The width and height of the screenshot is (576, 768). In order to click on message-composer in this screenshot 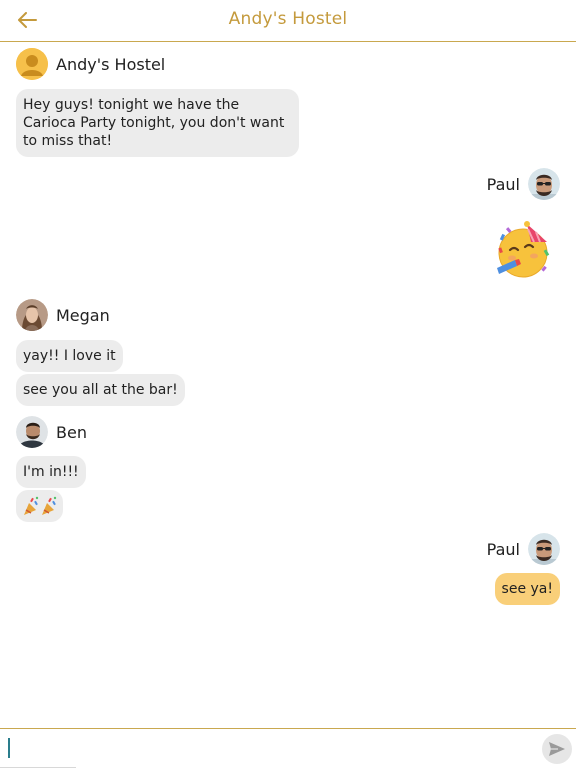, I will do `click(288, 748)`.